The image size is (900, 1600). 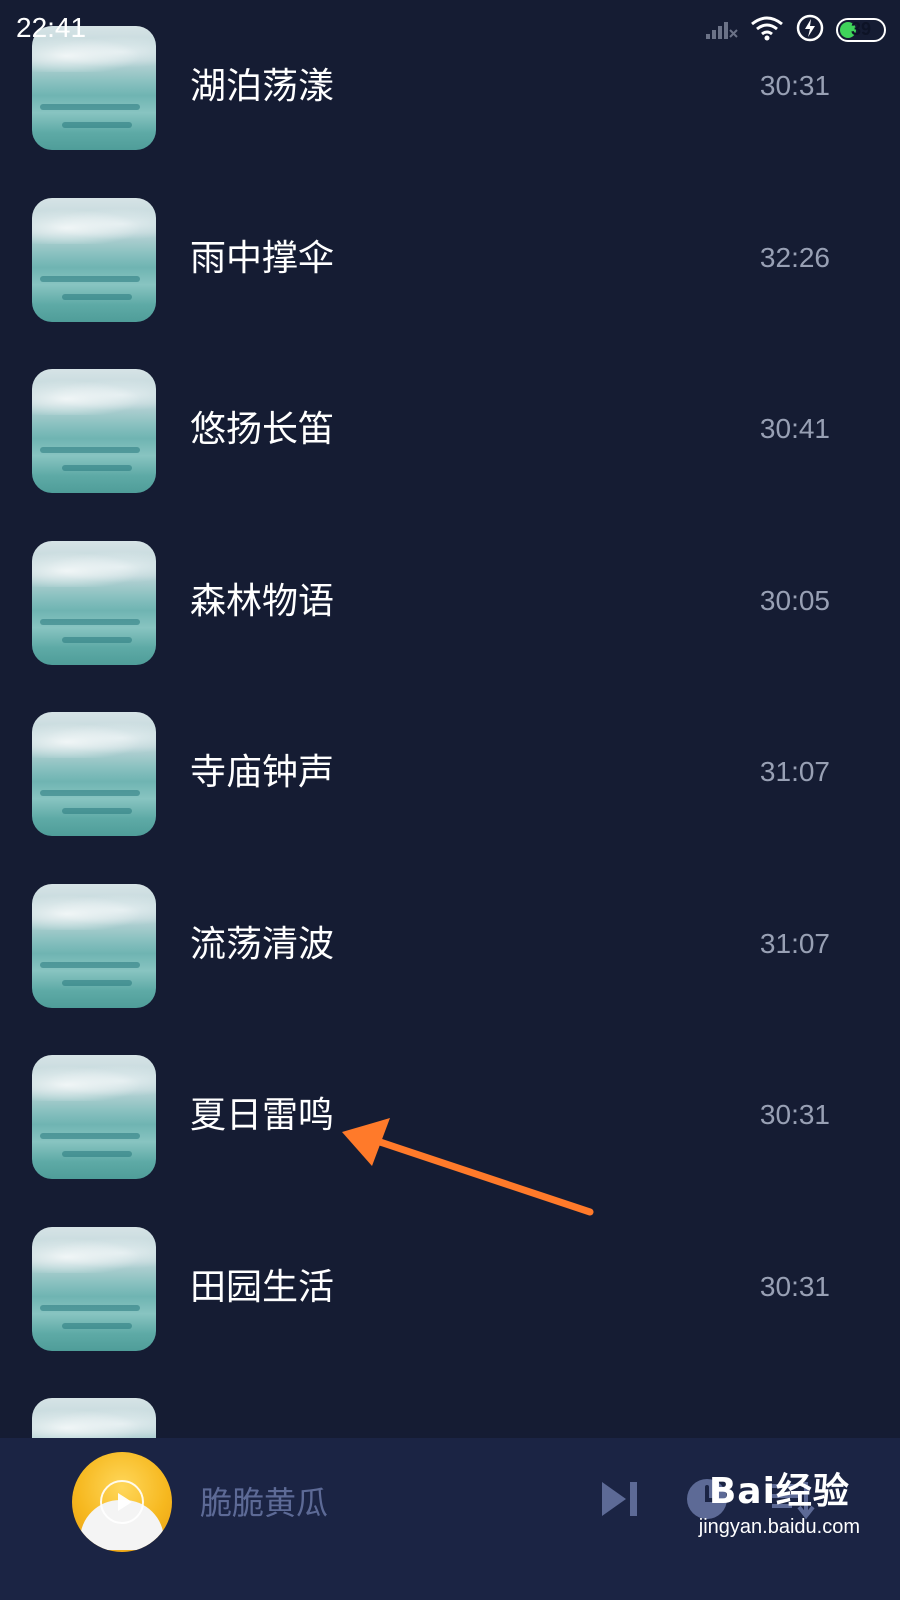 I want to click on play-icon, so click(x=122, y=1502).